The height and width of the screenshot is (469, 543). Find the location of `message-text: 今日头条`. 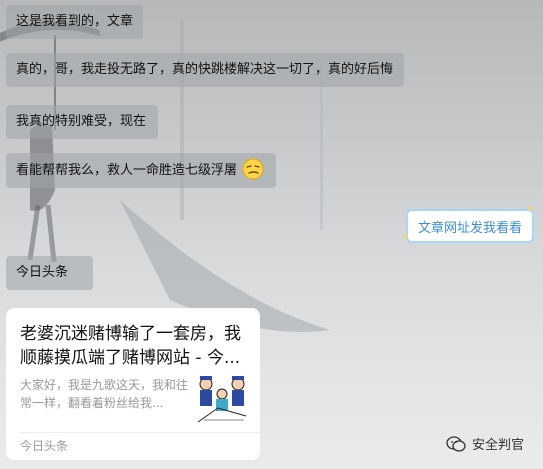

message-text: 今日头条 is located at coordinates (42, 272).